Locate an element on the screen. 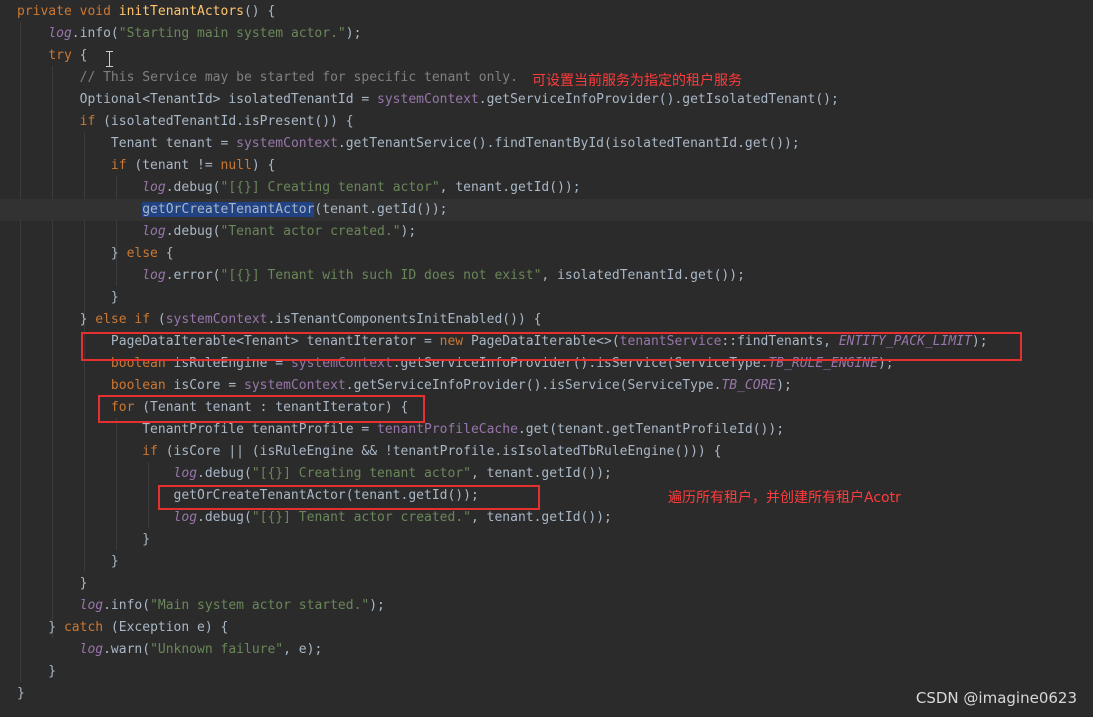 The image size is (1093, 717). code-token: try is located at coordinates (60, 55).